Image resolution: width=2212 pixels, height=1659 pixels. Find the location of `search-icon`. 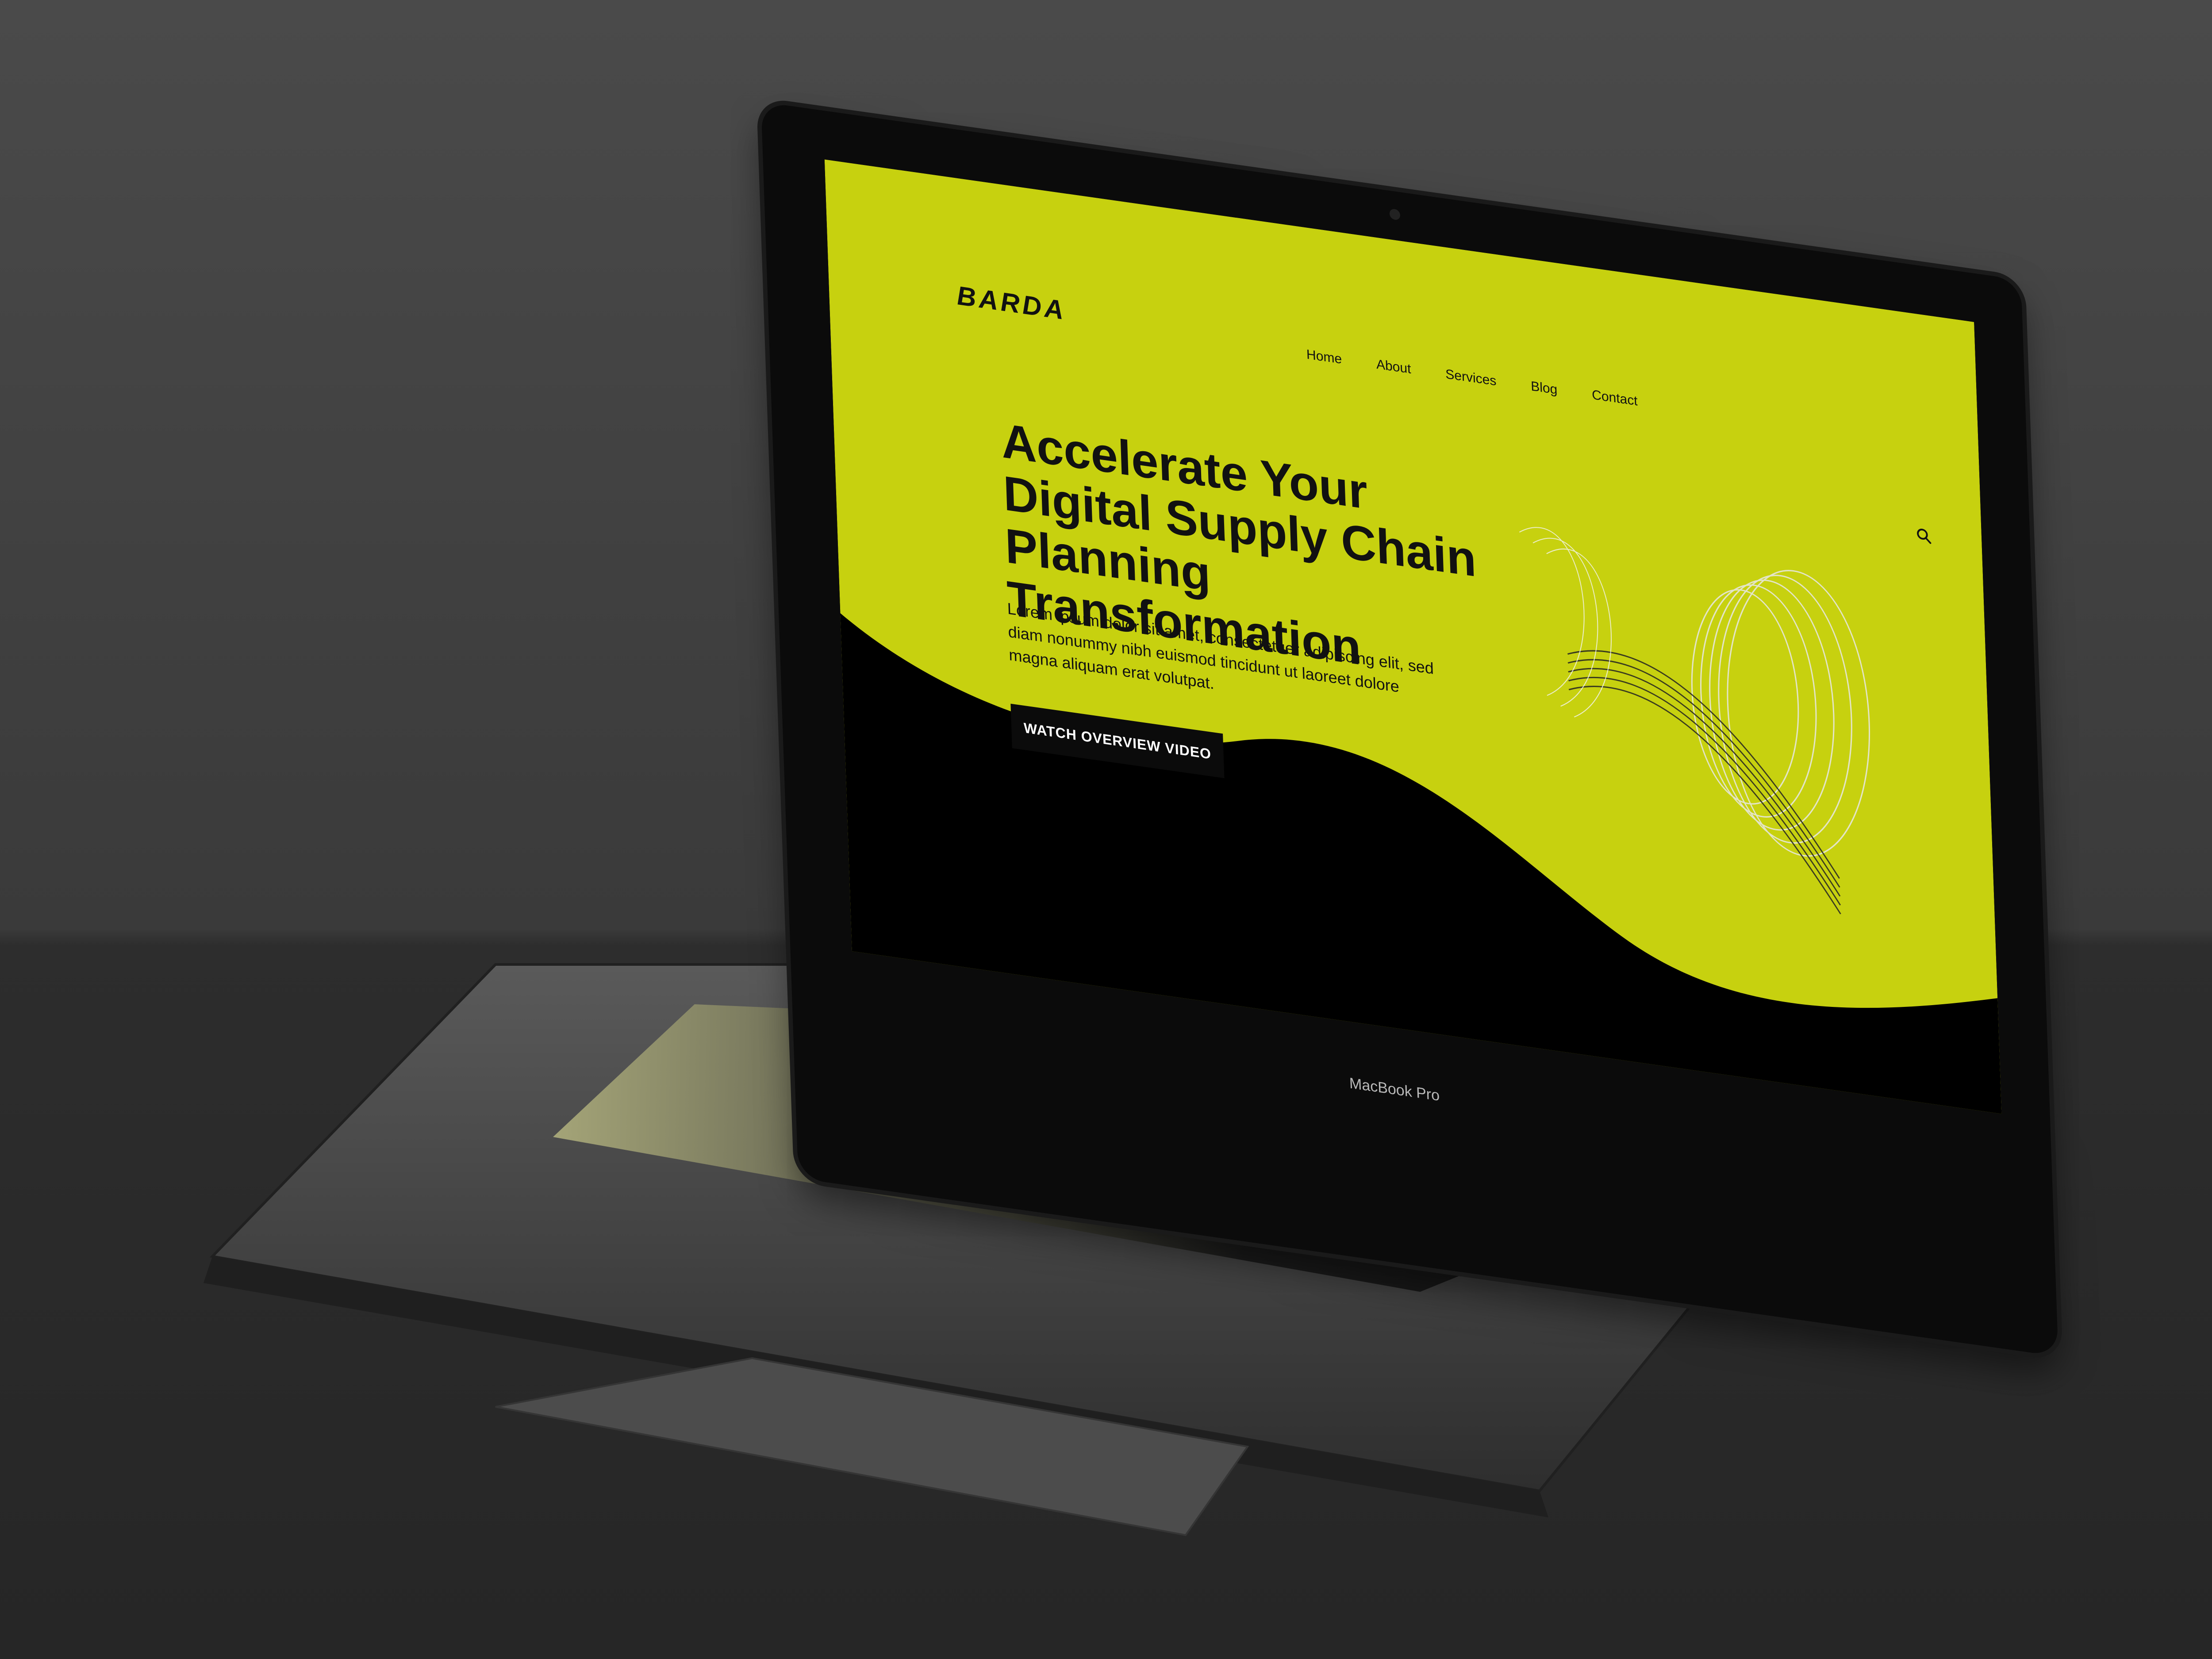

search-icon is located at coordinates (1924, 536).